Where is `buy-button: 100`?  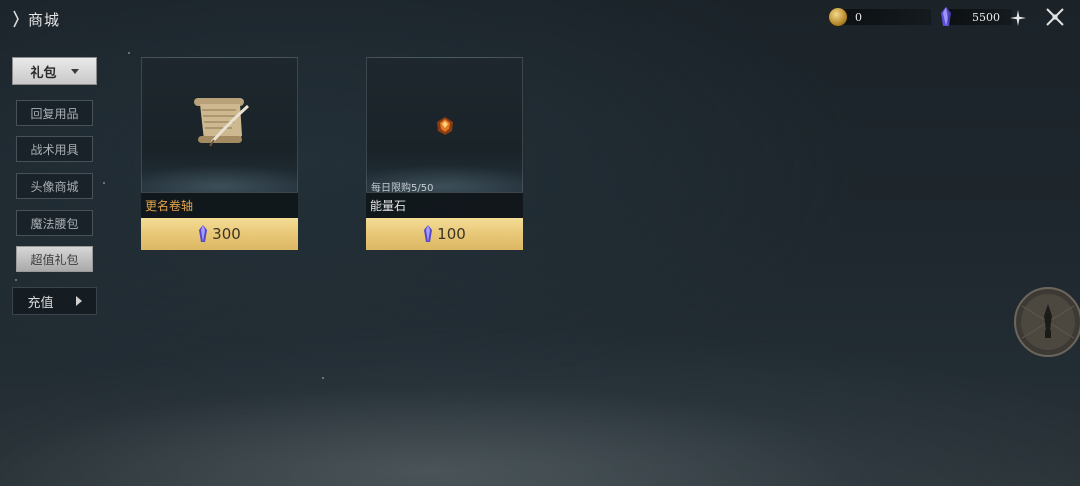
buy-button: 100 is located at coordinates (444, 234).